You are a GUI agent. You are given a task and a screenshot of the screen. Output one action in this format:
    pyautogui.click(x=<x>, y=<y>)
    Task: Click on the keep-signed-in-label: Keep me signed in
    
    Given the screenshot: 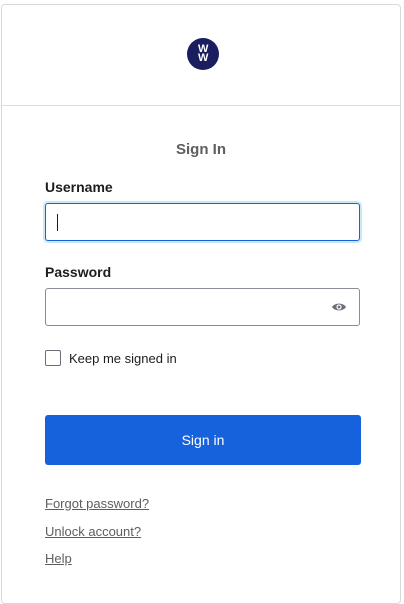 What is the action you would take?
    pyautogui.click(x=123, y=358)
    